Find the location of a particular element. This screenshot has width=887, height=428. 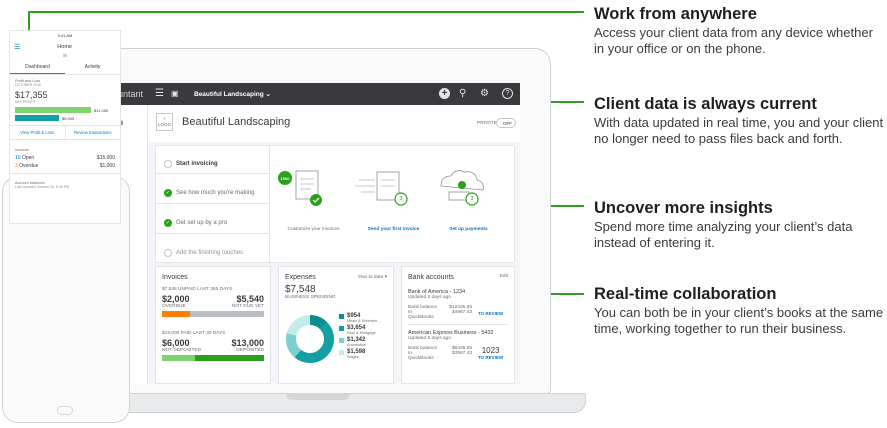

checkmark-icon: ✓ is located at coordinates (168, 223).